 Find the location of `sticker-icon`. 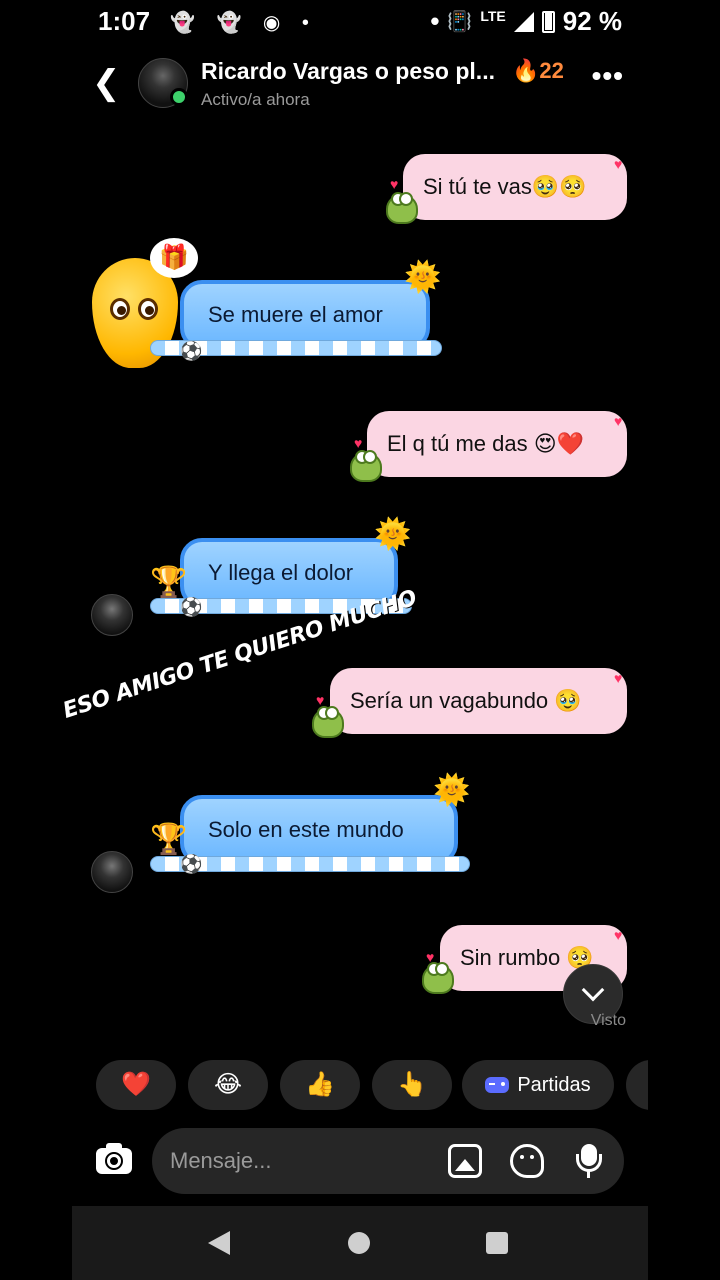

sticker-icon is located at coordinates (527, 1161).